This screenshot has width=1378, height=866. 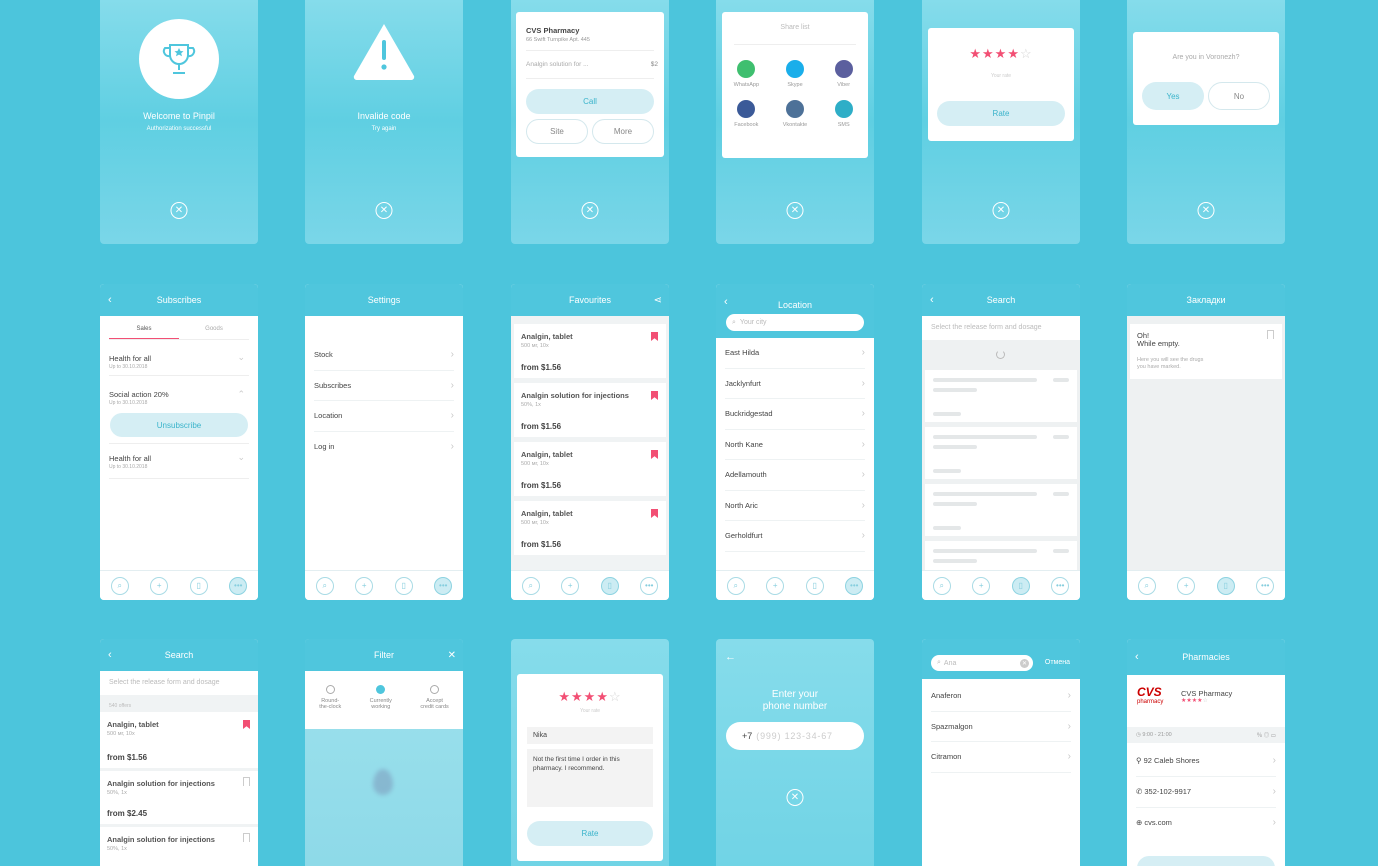 I want to click on result-citramon: Citramon ›, so click(x=1001, y=757).